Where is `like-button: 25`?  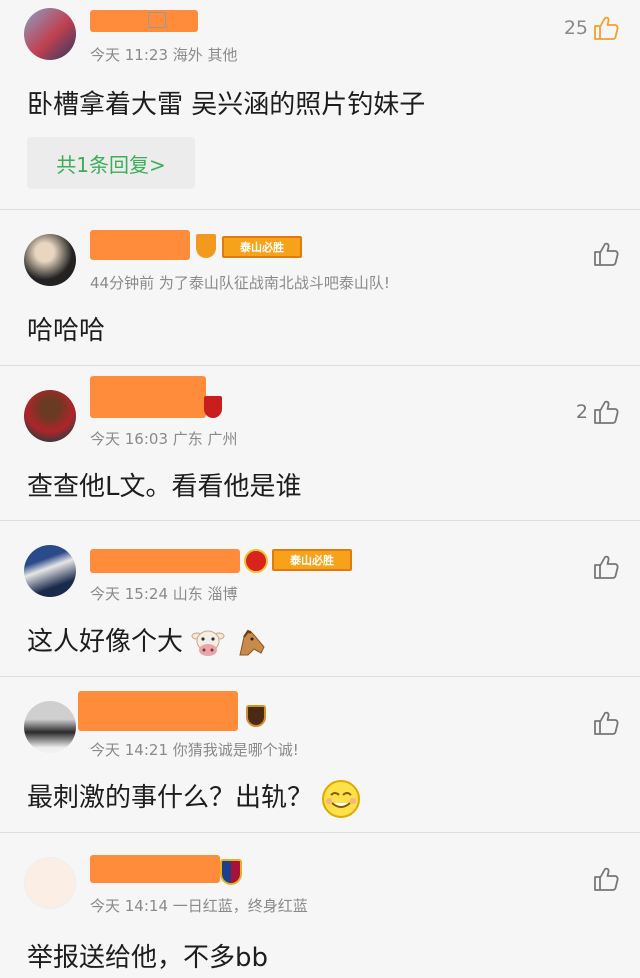 like-button: 25 is located at coordinates (592, 28).